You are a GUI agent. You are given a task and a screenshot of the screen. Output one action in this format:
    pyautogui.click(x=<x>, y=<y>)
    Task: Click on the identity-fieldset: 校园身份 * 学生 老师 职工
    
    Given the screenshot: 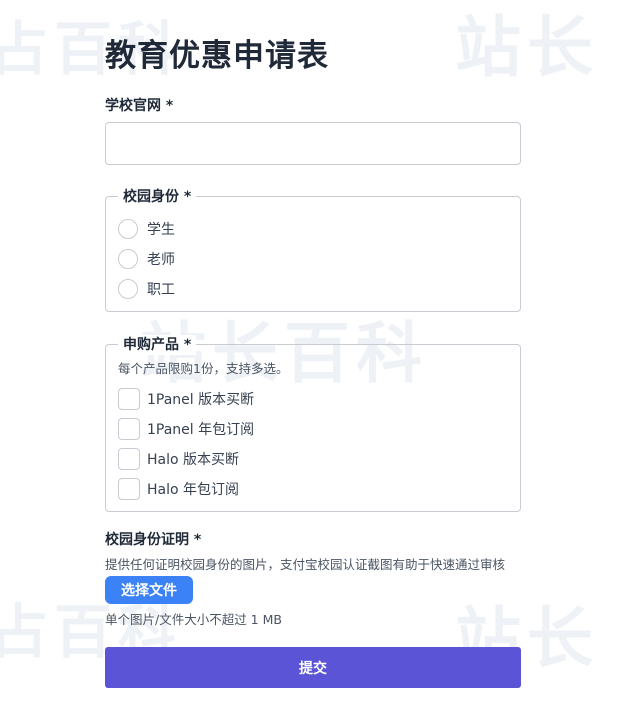 What is the action you would take?
    pyautogui.click(x=313, y=249)
    